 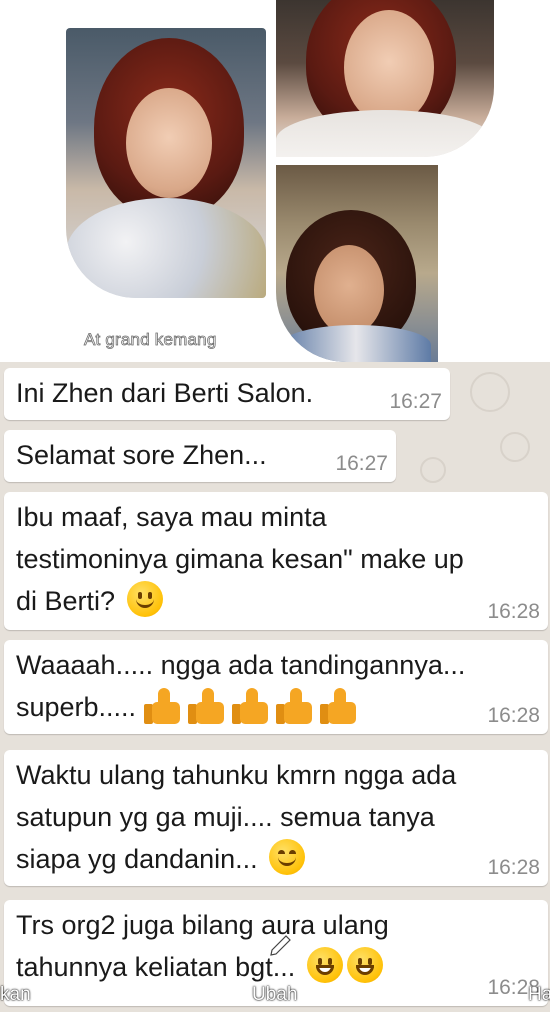 I want to click on portrait-photo-main, so click(x=166, y=163).